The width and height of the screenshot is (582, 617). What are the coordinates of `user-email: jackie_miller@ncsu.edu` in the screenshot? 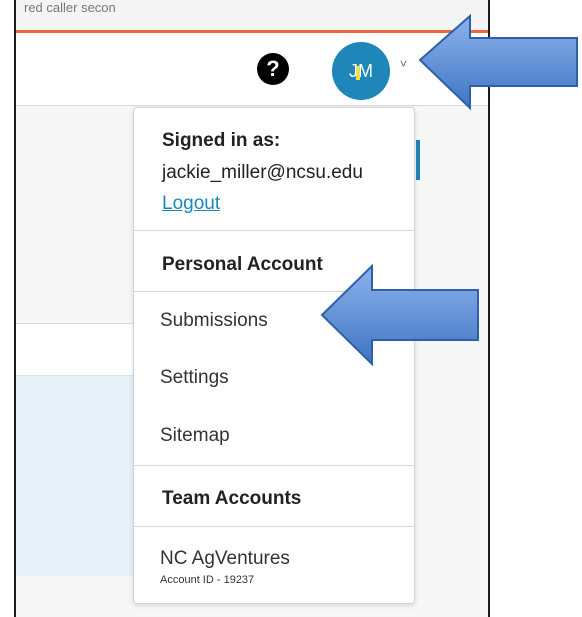 It's located at (262, 172).